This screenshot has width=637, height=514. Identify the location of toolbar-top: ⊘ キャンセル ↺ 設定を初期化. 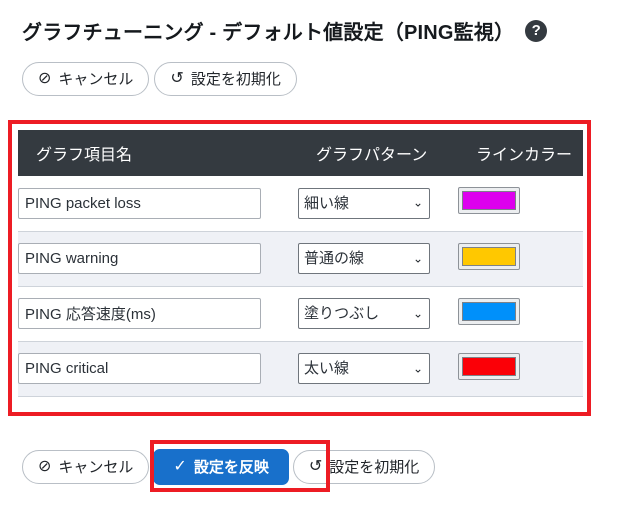
(159, 79).